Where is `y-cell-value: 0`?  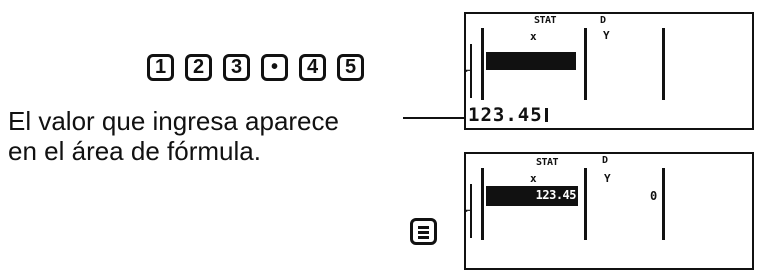
y-cell-value: 0 is located at coordinates (654, 196).